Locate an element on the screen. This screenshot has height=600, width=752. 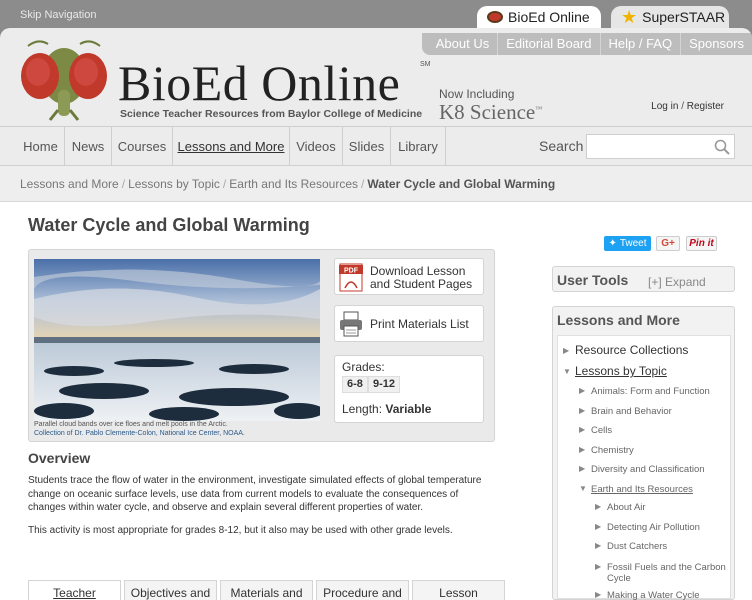
grade-badge: 9-12 is located at coordinates (384, 384).